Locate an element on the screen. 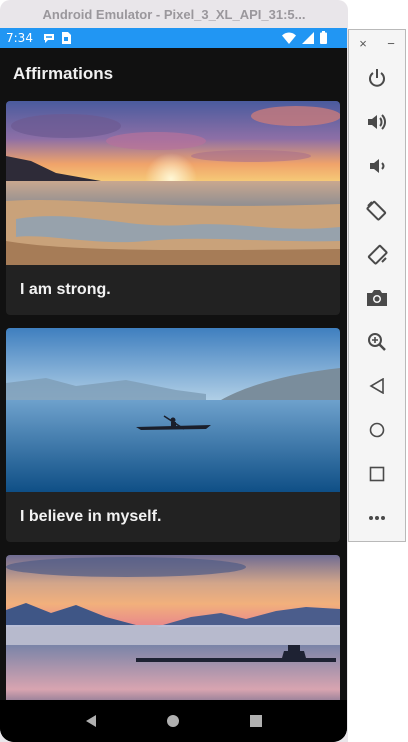 This screenshot has height=742, width=408. emulator-toolbar: × − is located at coordinates (377, 285).